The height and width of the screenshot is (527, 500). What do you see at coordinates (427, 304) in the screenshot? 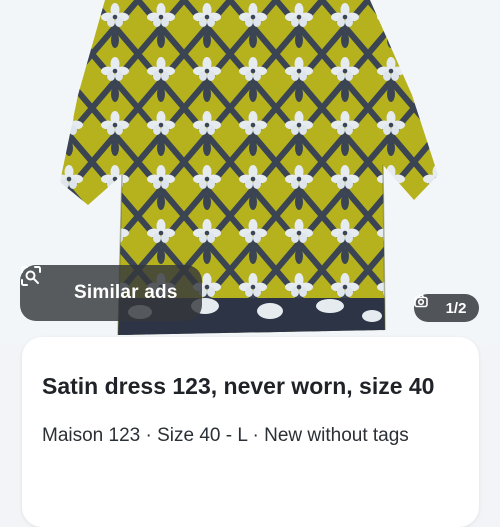
I see `camera-icon` at bounding box center [427, 304].